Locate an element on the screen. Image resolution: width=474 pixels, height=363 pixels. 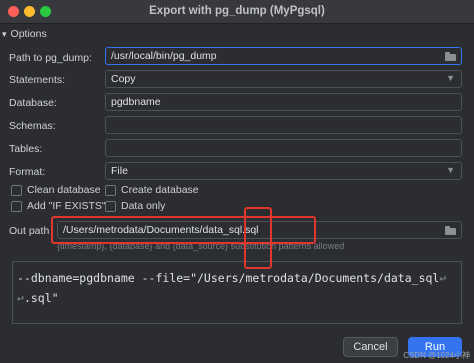
format-label: Format: is located at coordinates (27, 172).